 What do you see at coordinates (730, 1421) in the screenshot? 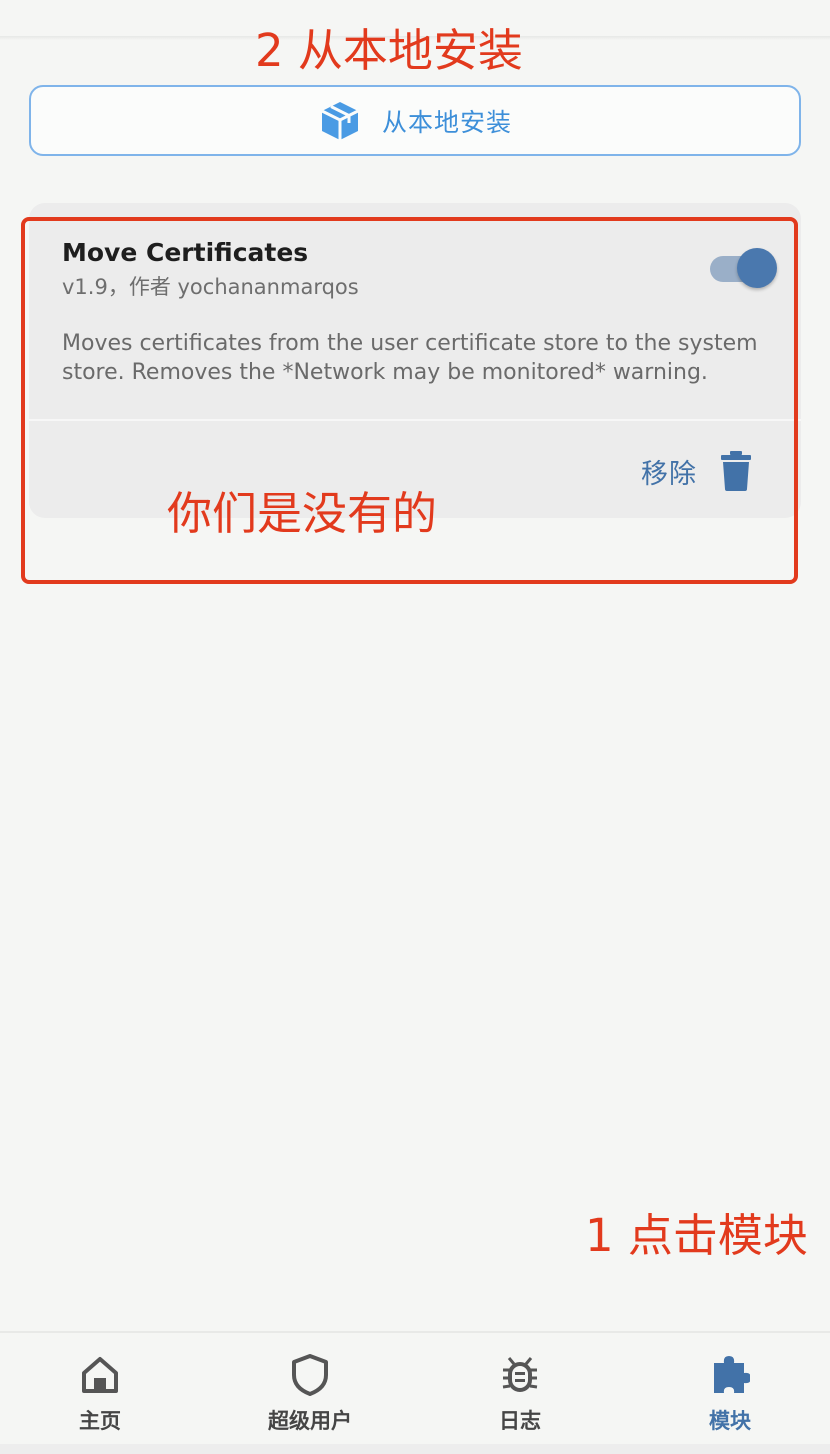
I see `nav-label-modules: 模块` at bounding box center [730, 1421].